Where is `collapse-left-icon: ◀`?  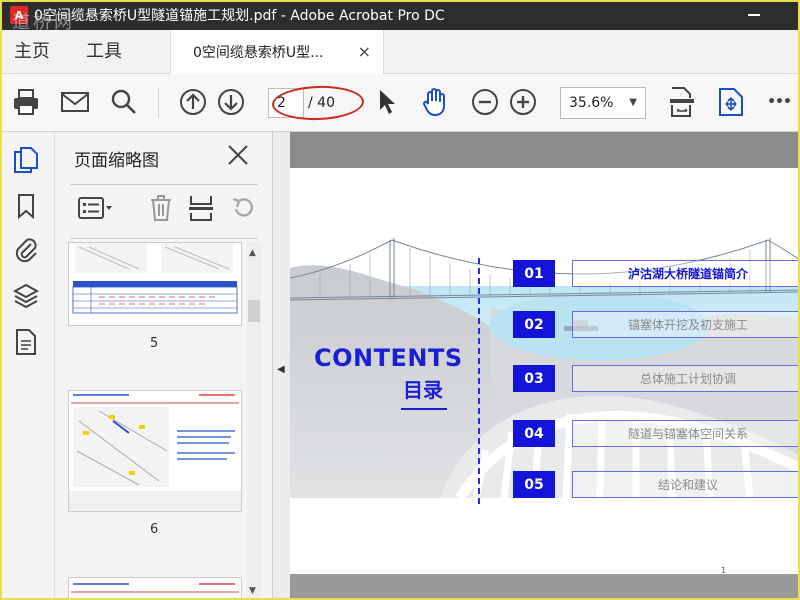
collapse-left-icon: ◀ is located at coordinates (281, 369).